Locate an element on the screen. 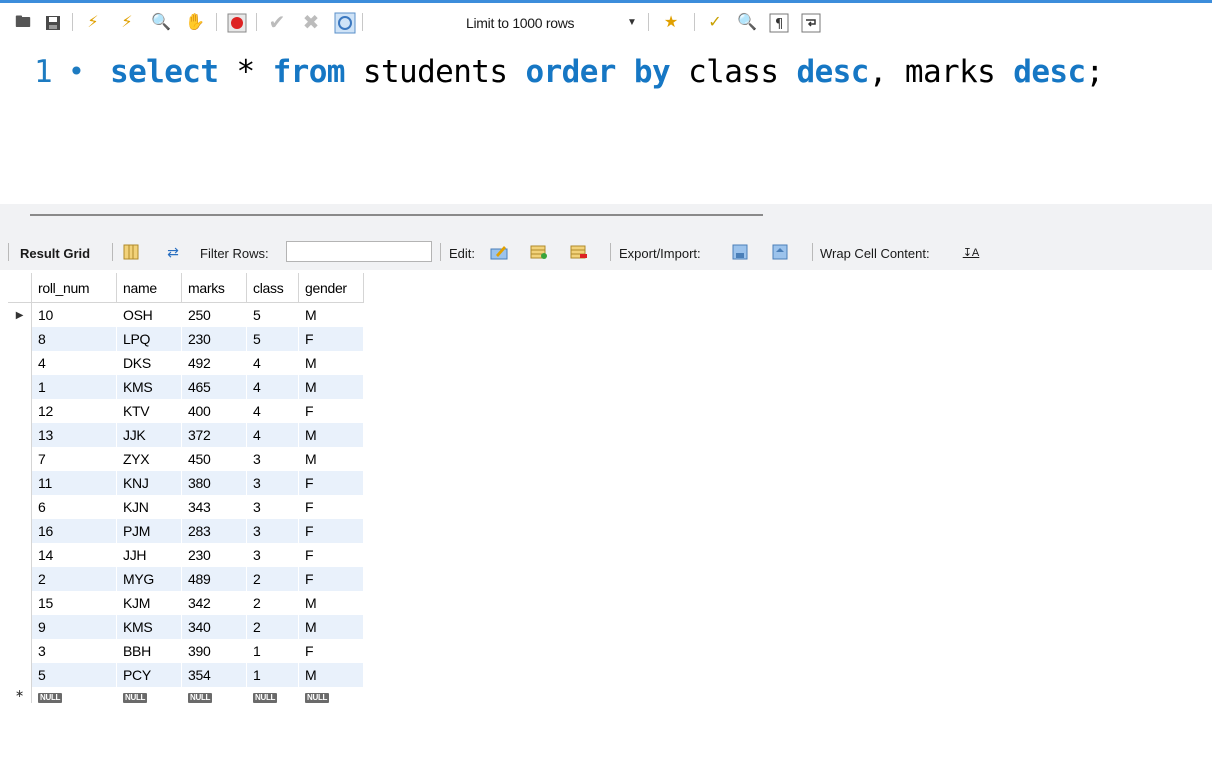 Image resolution: width=1212 pixels, height=763 pixels. table-row: 8 LPQ 230 5 F is located at coordinates (186, 339).